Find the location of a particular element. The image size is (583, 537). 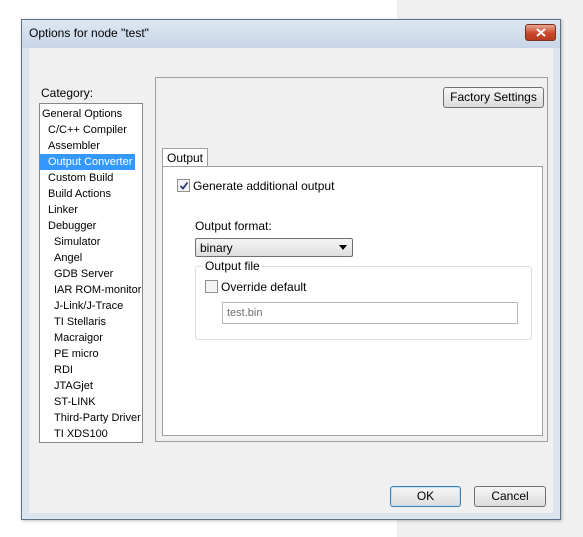

ok-button: OK is located at coordinates (425, 496).